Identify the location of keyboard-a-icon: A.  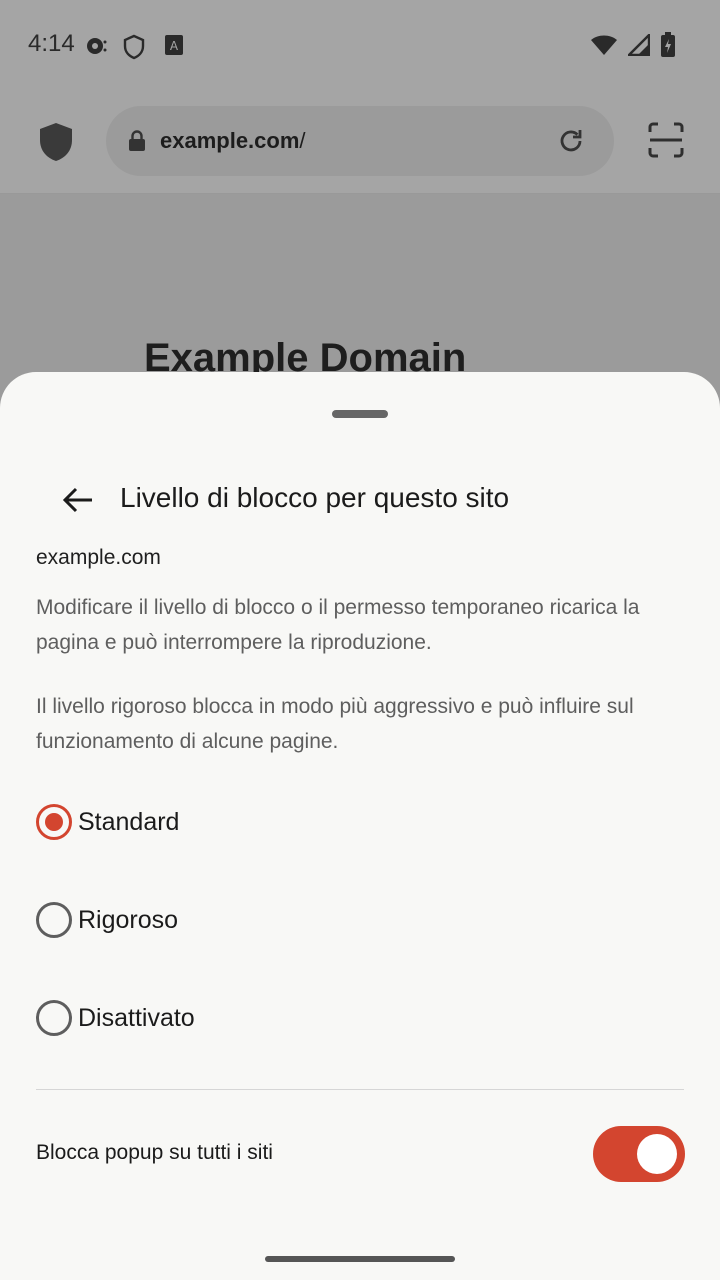
(174, 47).